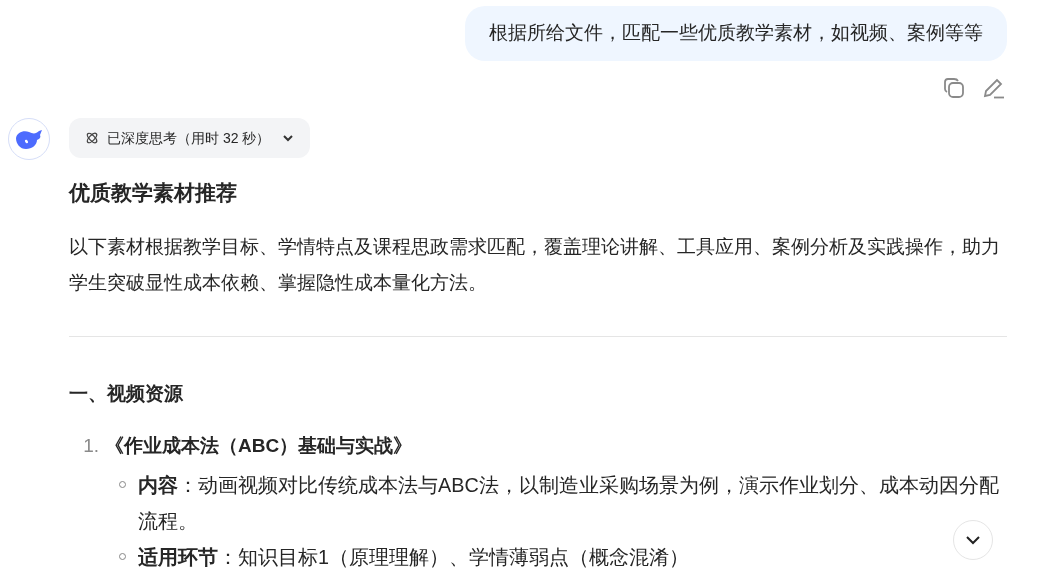  I want to click on item-title: 《作业成本法（ABC）基础与实战》, so click(259, 446).